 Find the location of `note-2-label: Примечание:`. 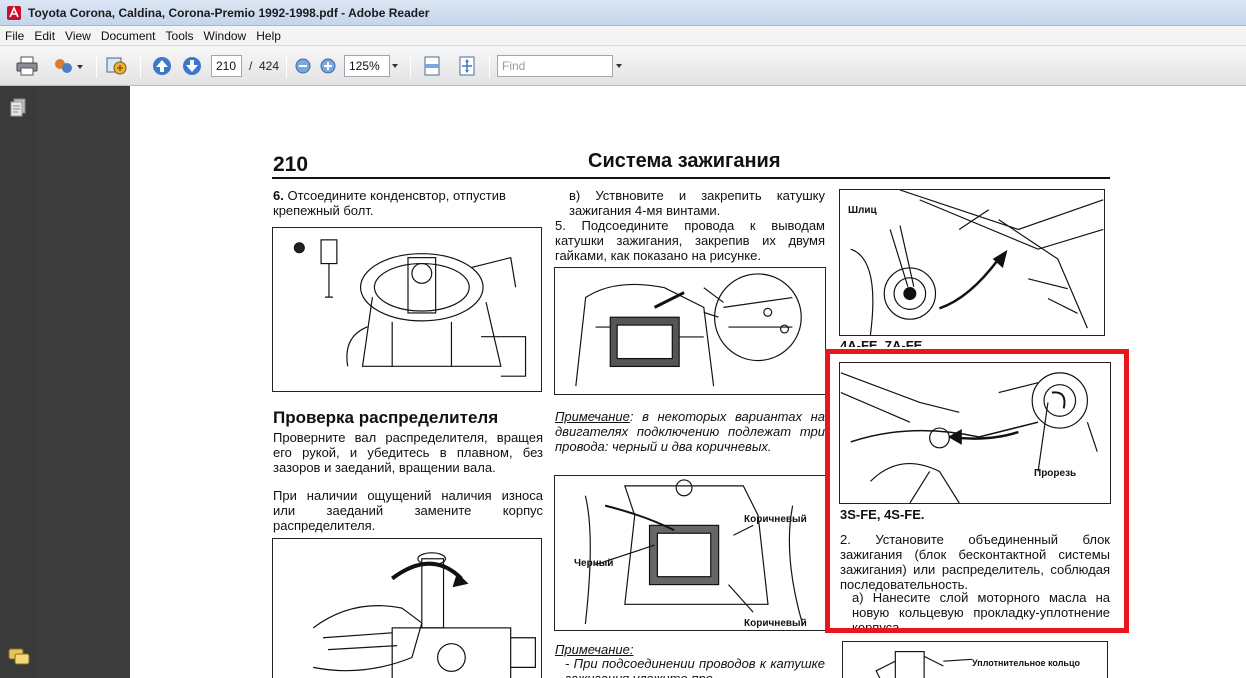

note-2-label: Примечание: is located at coordinates (594, 649).